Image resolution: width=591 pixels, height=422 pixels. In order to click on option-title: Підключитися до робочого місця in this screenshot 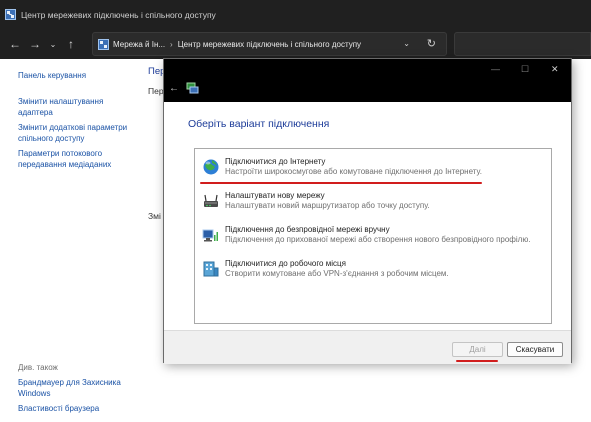, I will do `click(285, 263)`.